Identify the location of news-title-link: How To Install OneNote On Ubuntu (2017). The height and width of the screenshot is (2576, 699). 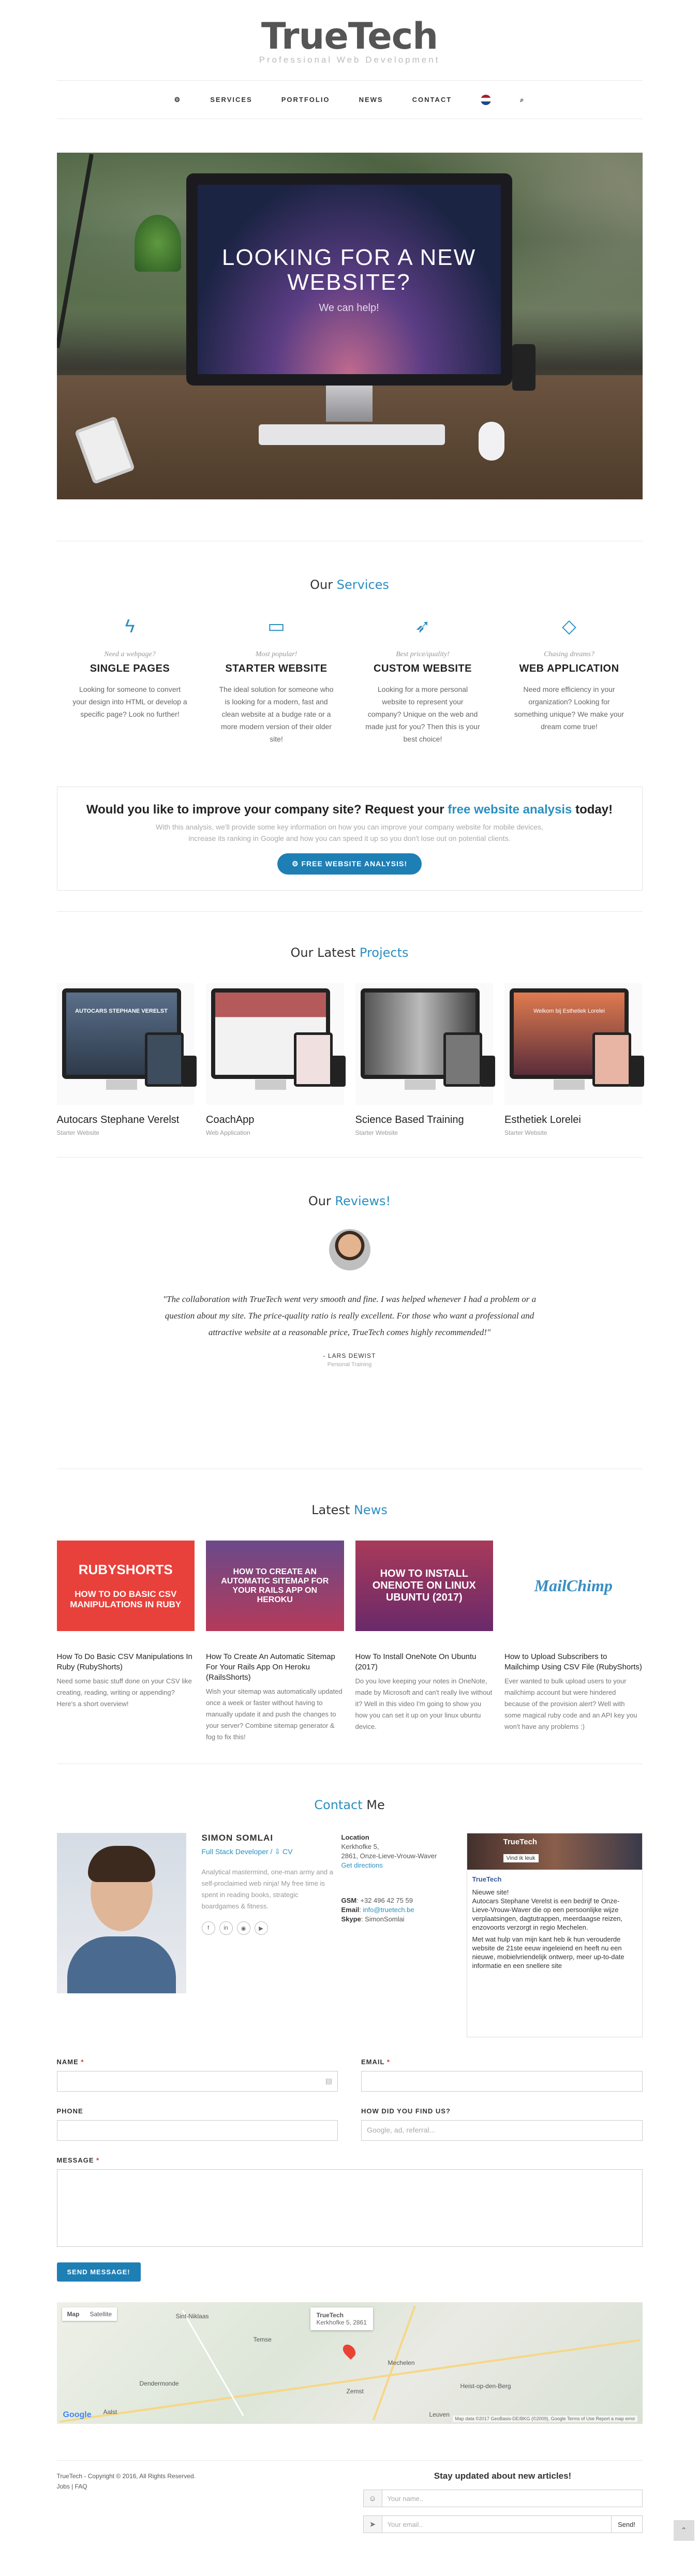
(424, 1662).